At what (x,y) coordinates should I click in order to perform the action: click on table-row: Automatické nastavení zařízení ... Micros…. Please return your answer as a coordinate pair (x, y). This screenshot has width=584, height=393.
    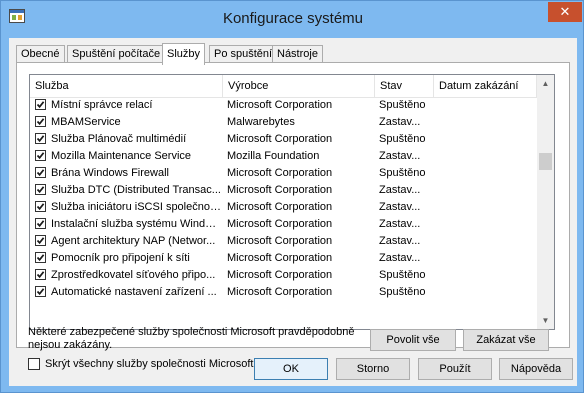
    Looking at the image, I should click on (283, 292).